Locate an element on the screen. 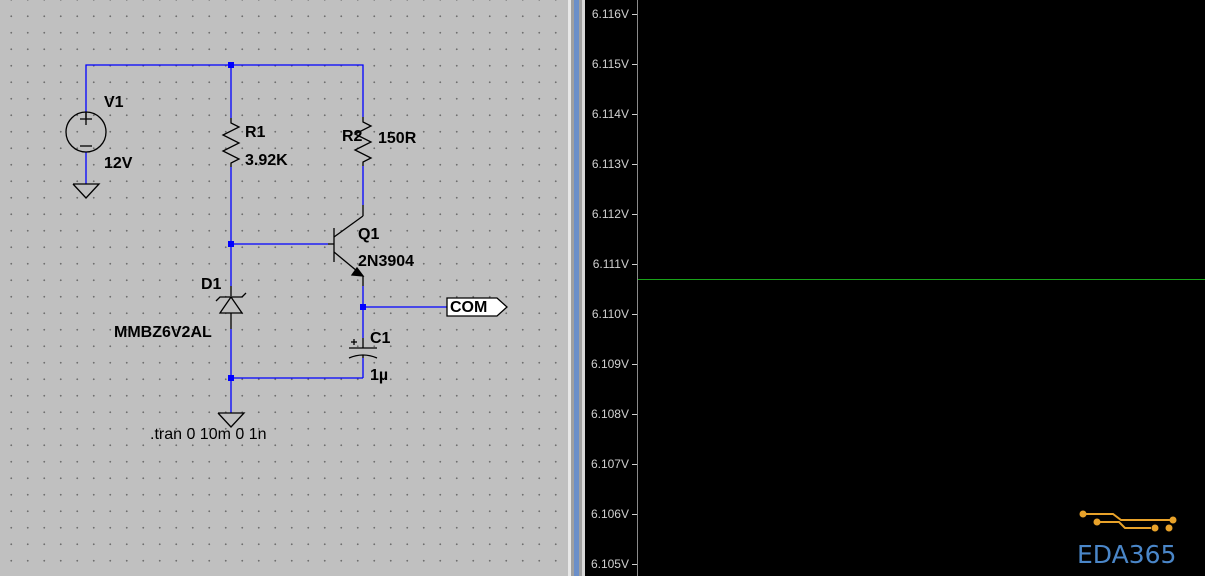 The image size is (1205, 576). q1-name: Q1 is located at coordinates (368, 234).